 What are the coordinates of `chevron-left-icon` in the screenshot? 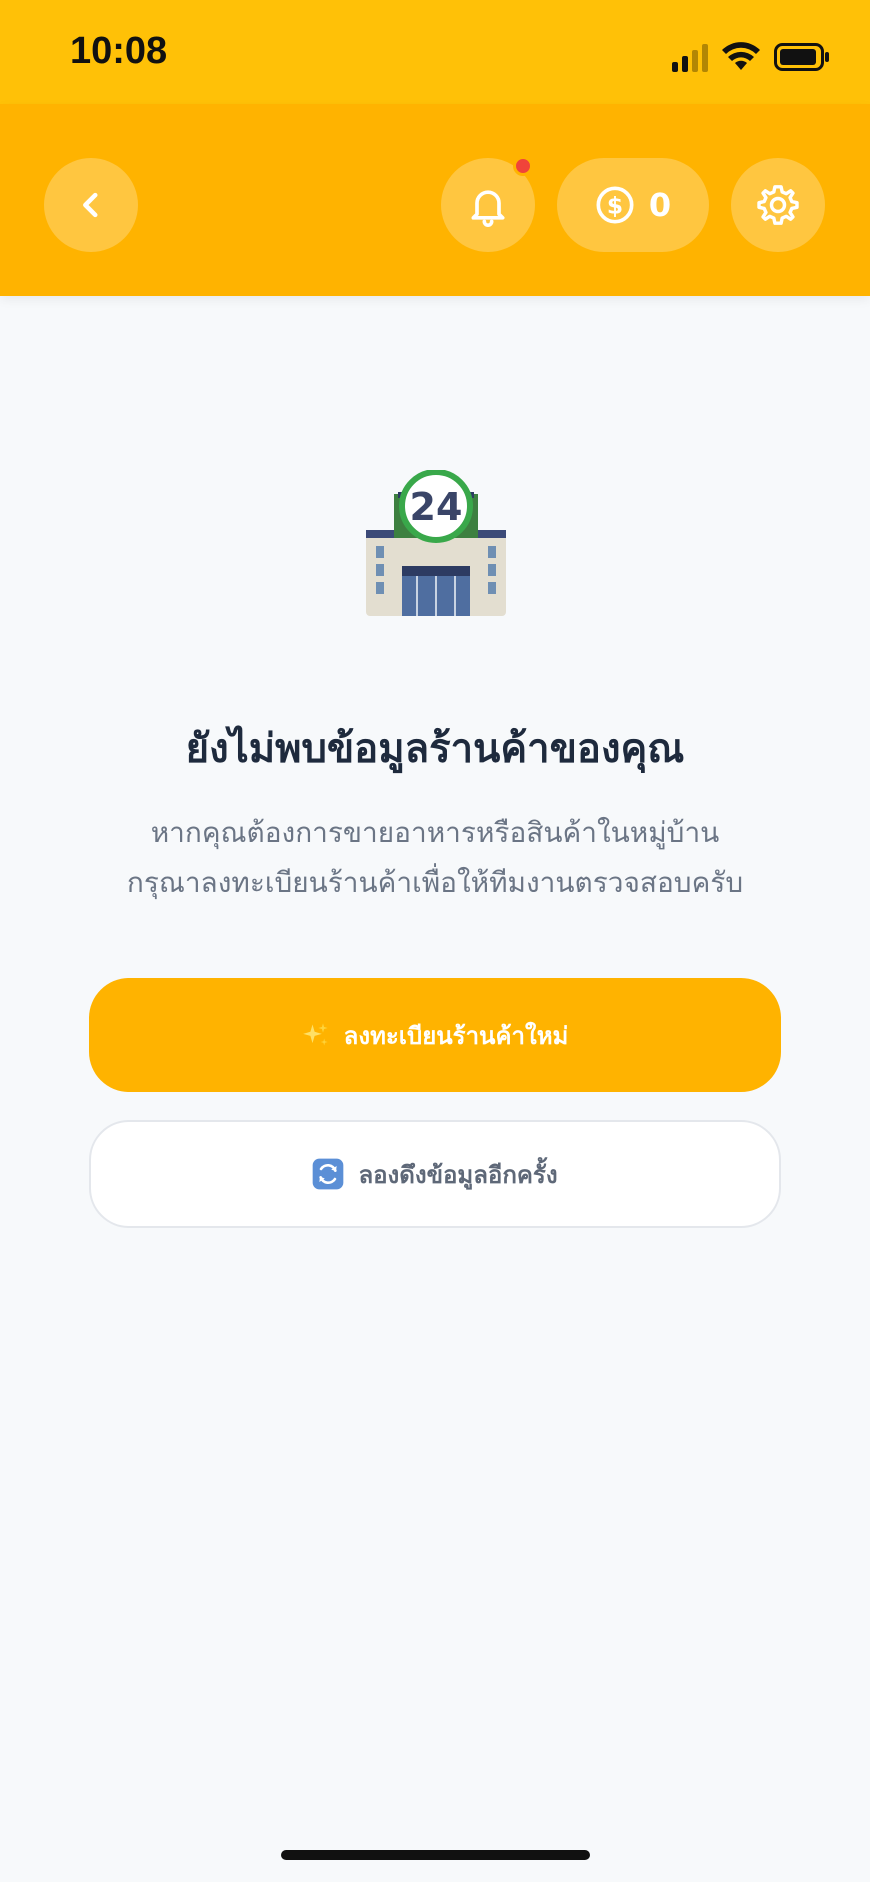 It's located at (90, 205).